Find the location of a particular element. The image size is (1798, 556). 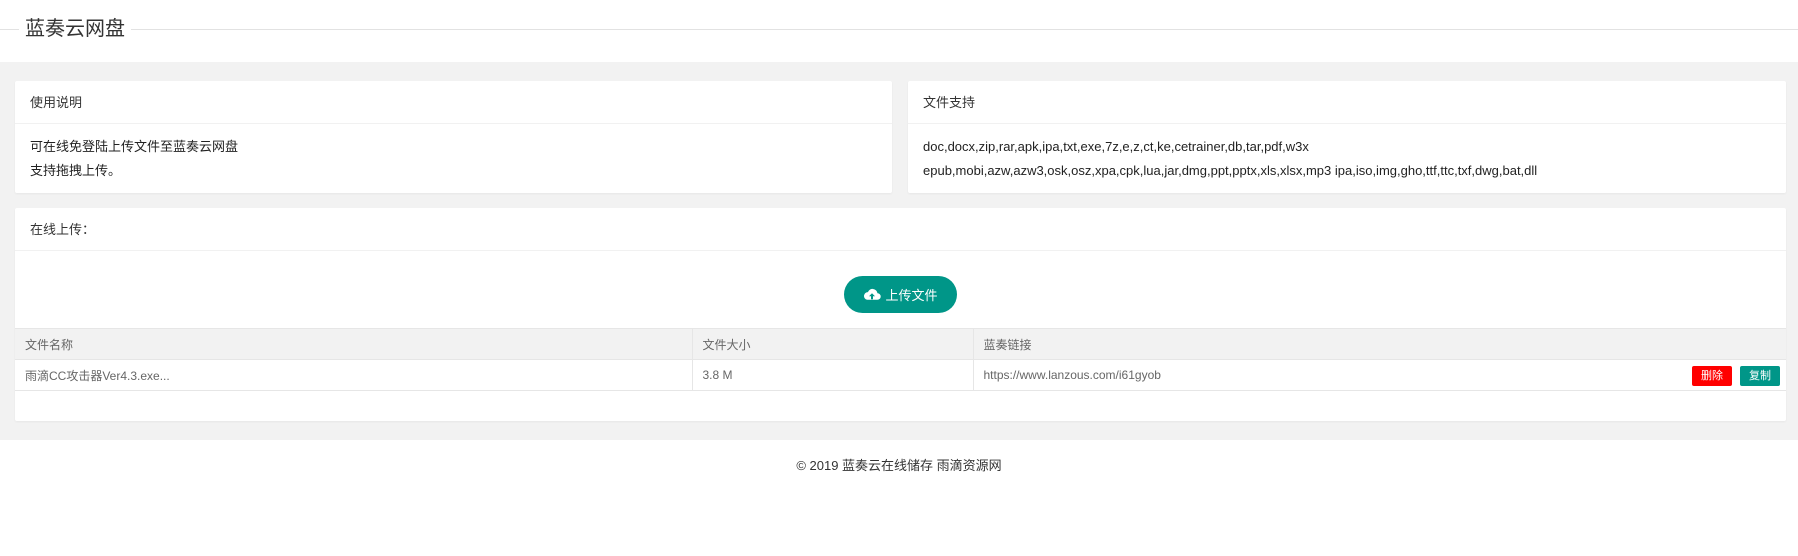

upload-dropzone: 上传文件 is located at coordinates (900, 289).